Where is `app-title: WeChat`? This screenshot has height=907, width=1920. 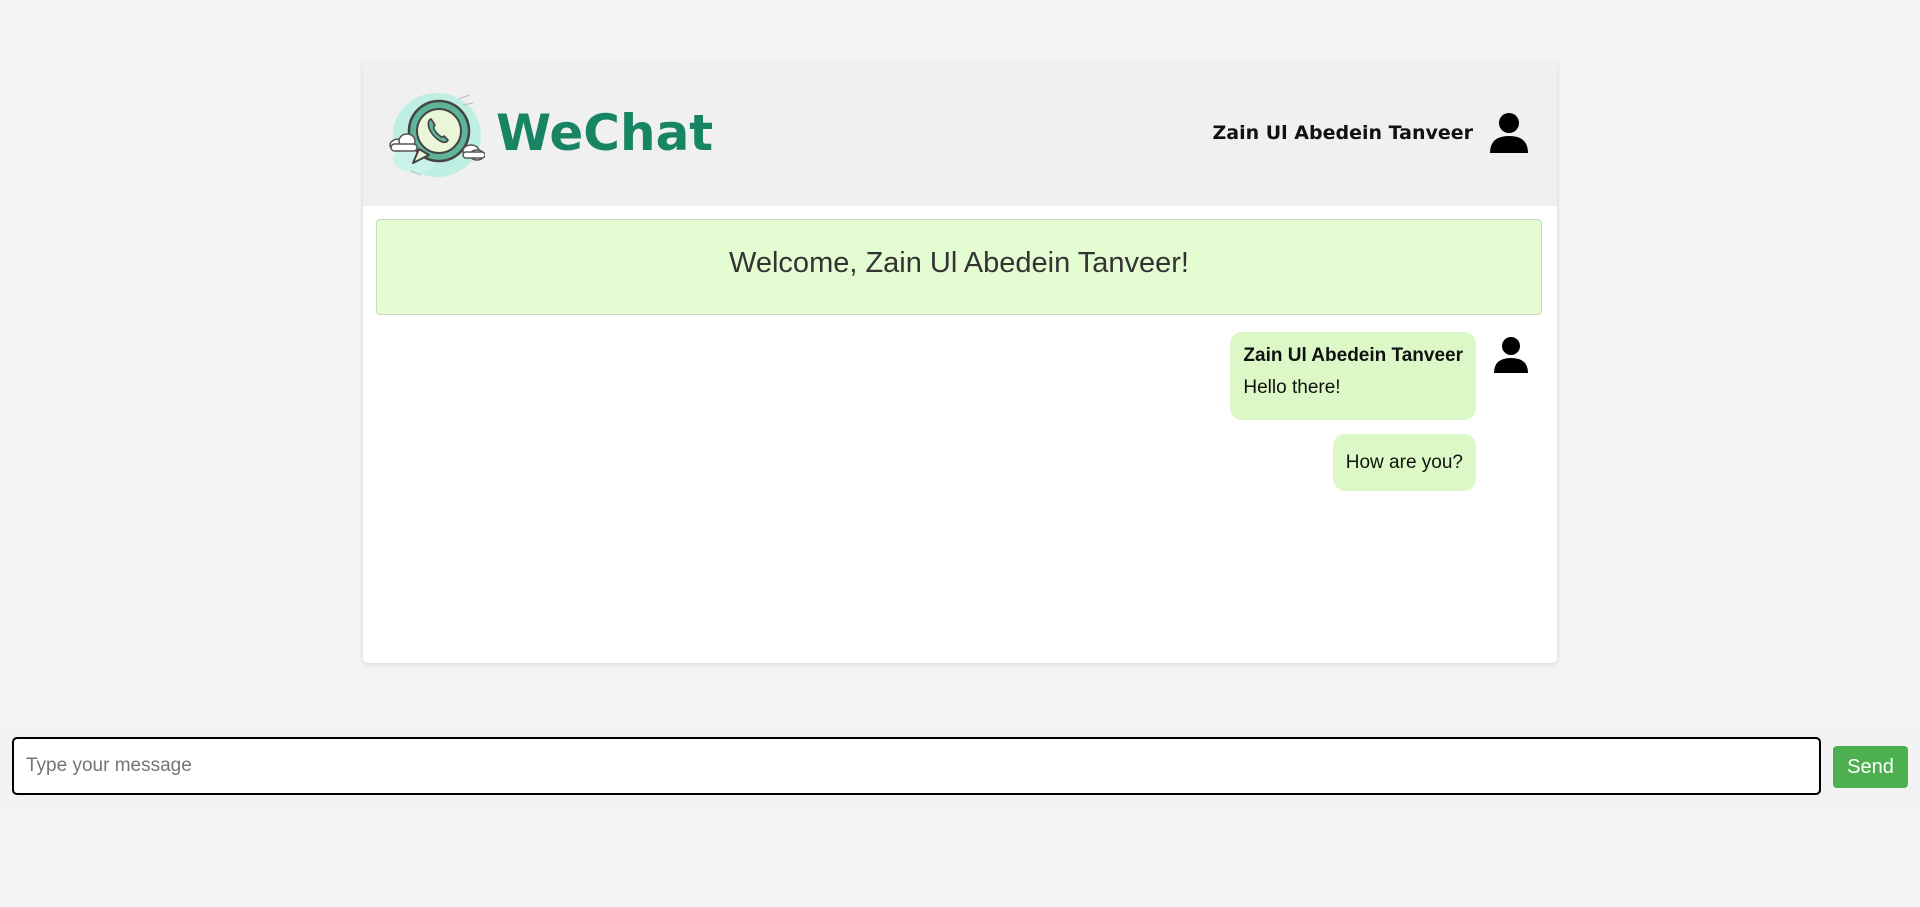 app-title: WeChat is located at coordinates (605, 133).